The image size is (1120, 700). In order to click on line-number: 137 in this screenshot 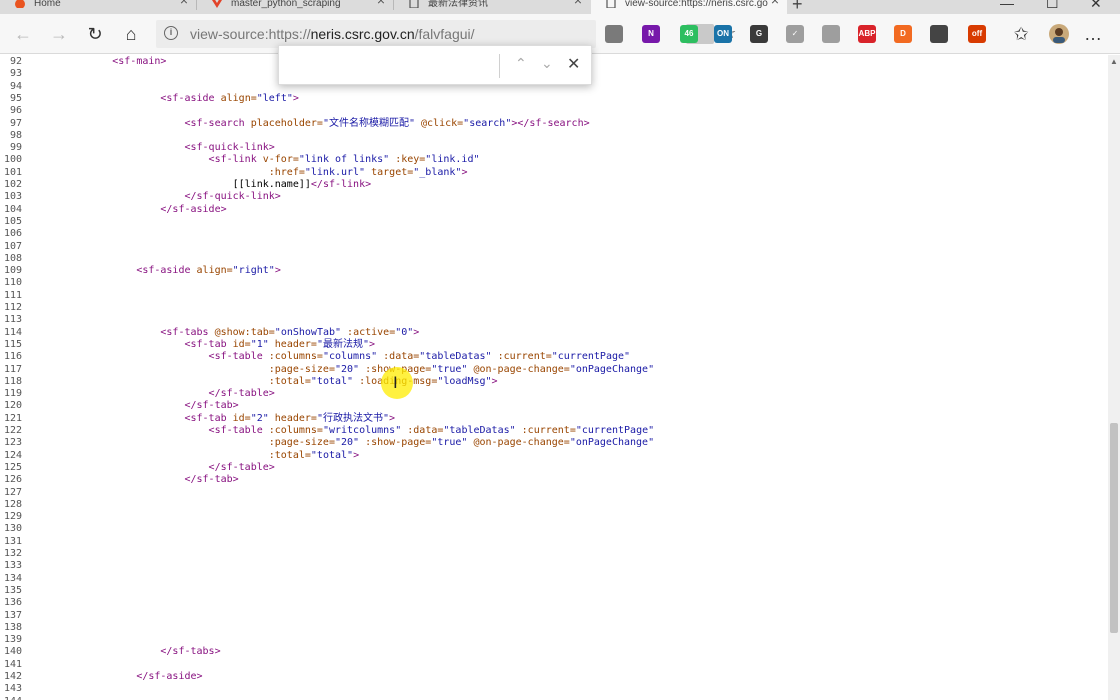, I will do `click(12, 615)`.